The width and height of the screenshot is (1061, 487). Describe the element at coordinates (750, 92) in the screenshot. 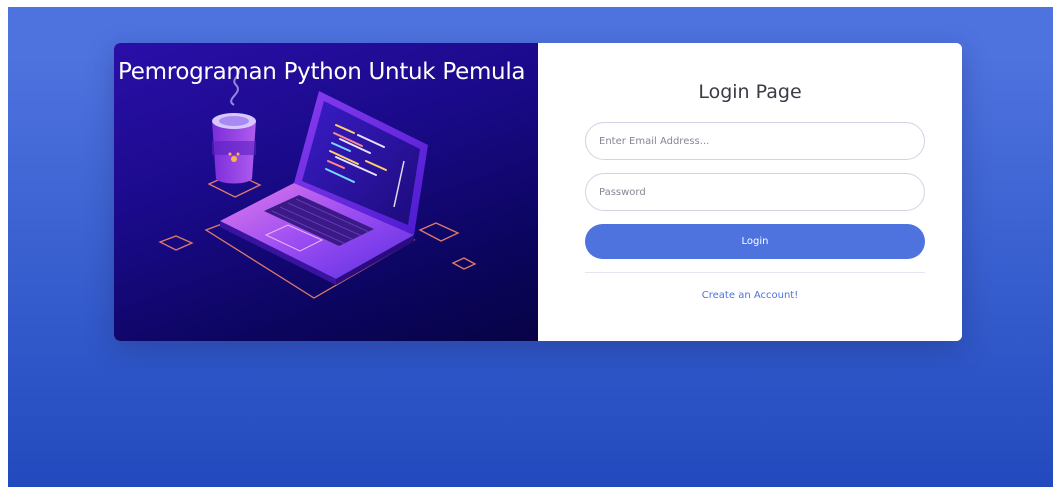

I see `login-page-title: Login Page` at that location.